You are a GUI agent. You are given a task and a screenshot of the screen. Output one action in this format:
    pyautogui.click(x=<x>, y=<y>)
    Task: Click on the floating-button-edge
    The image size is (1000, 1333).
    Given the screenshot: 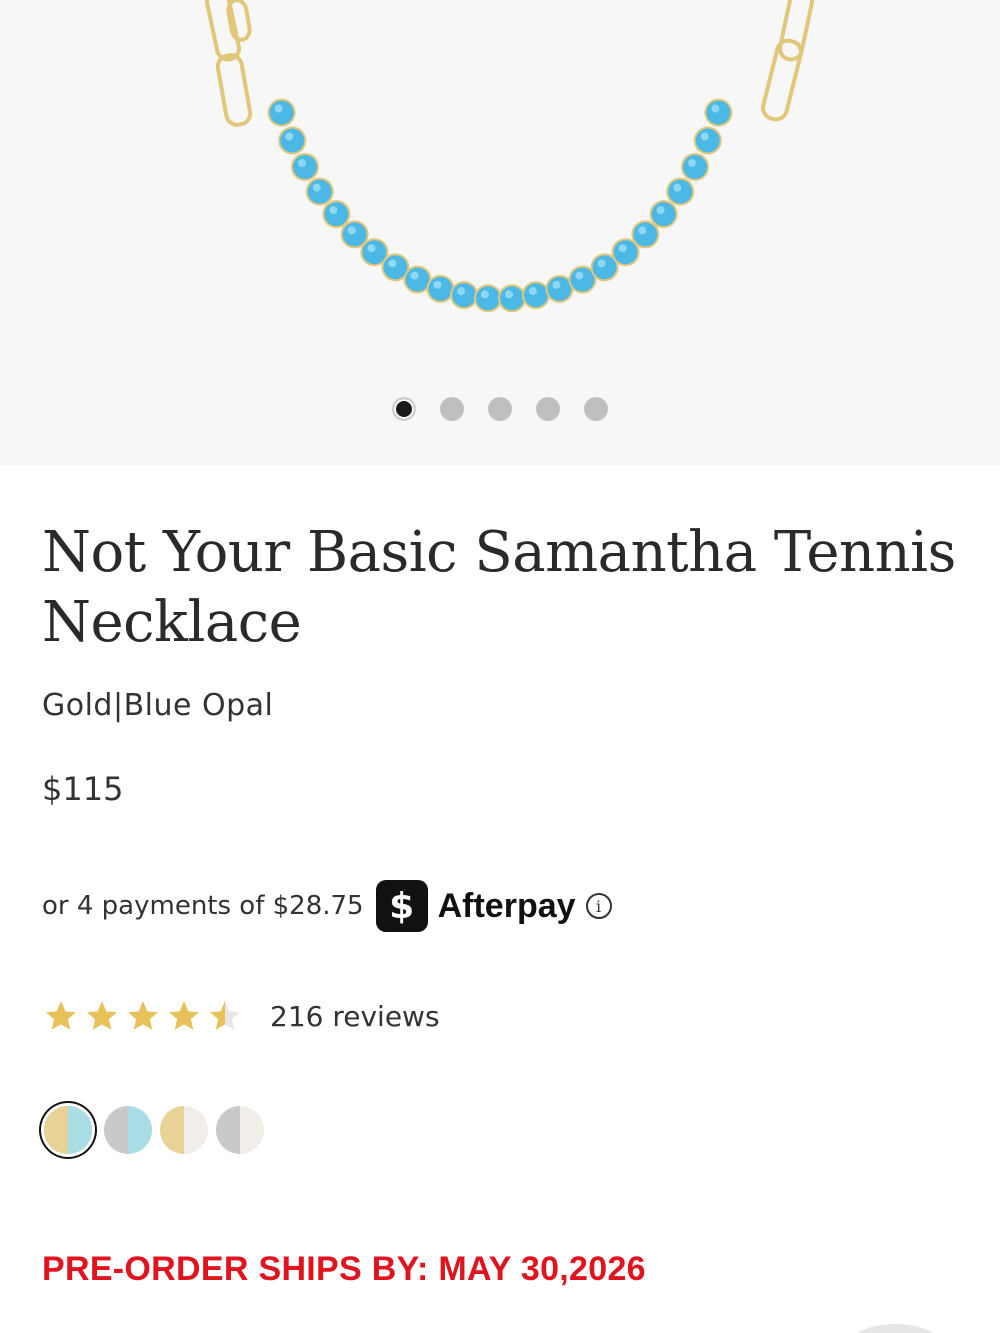 What is the action you would take?
    pyautogui.click(x=895, y=1328)
    